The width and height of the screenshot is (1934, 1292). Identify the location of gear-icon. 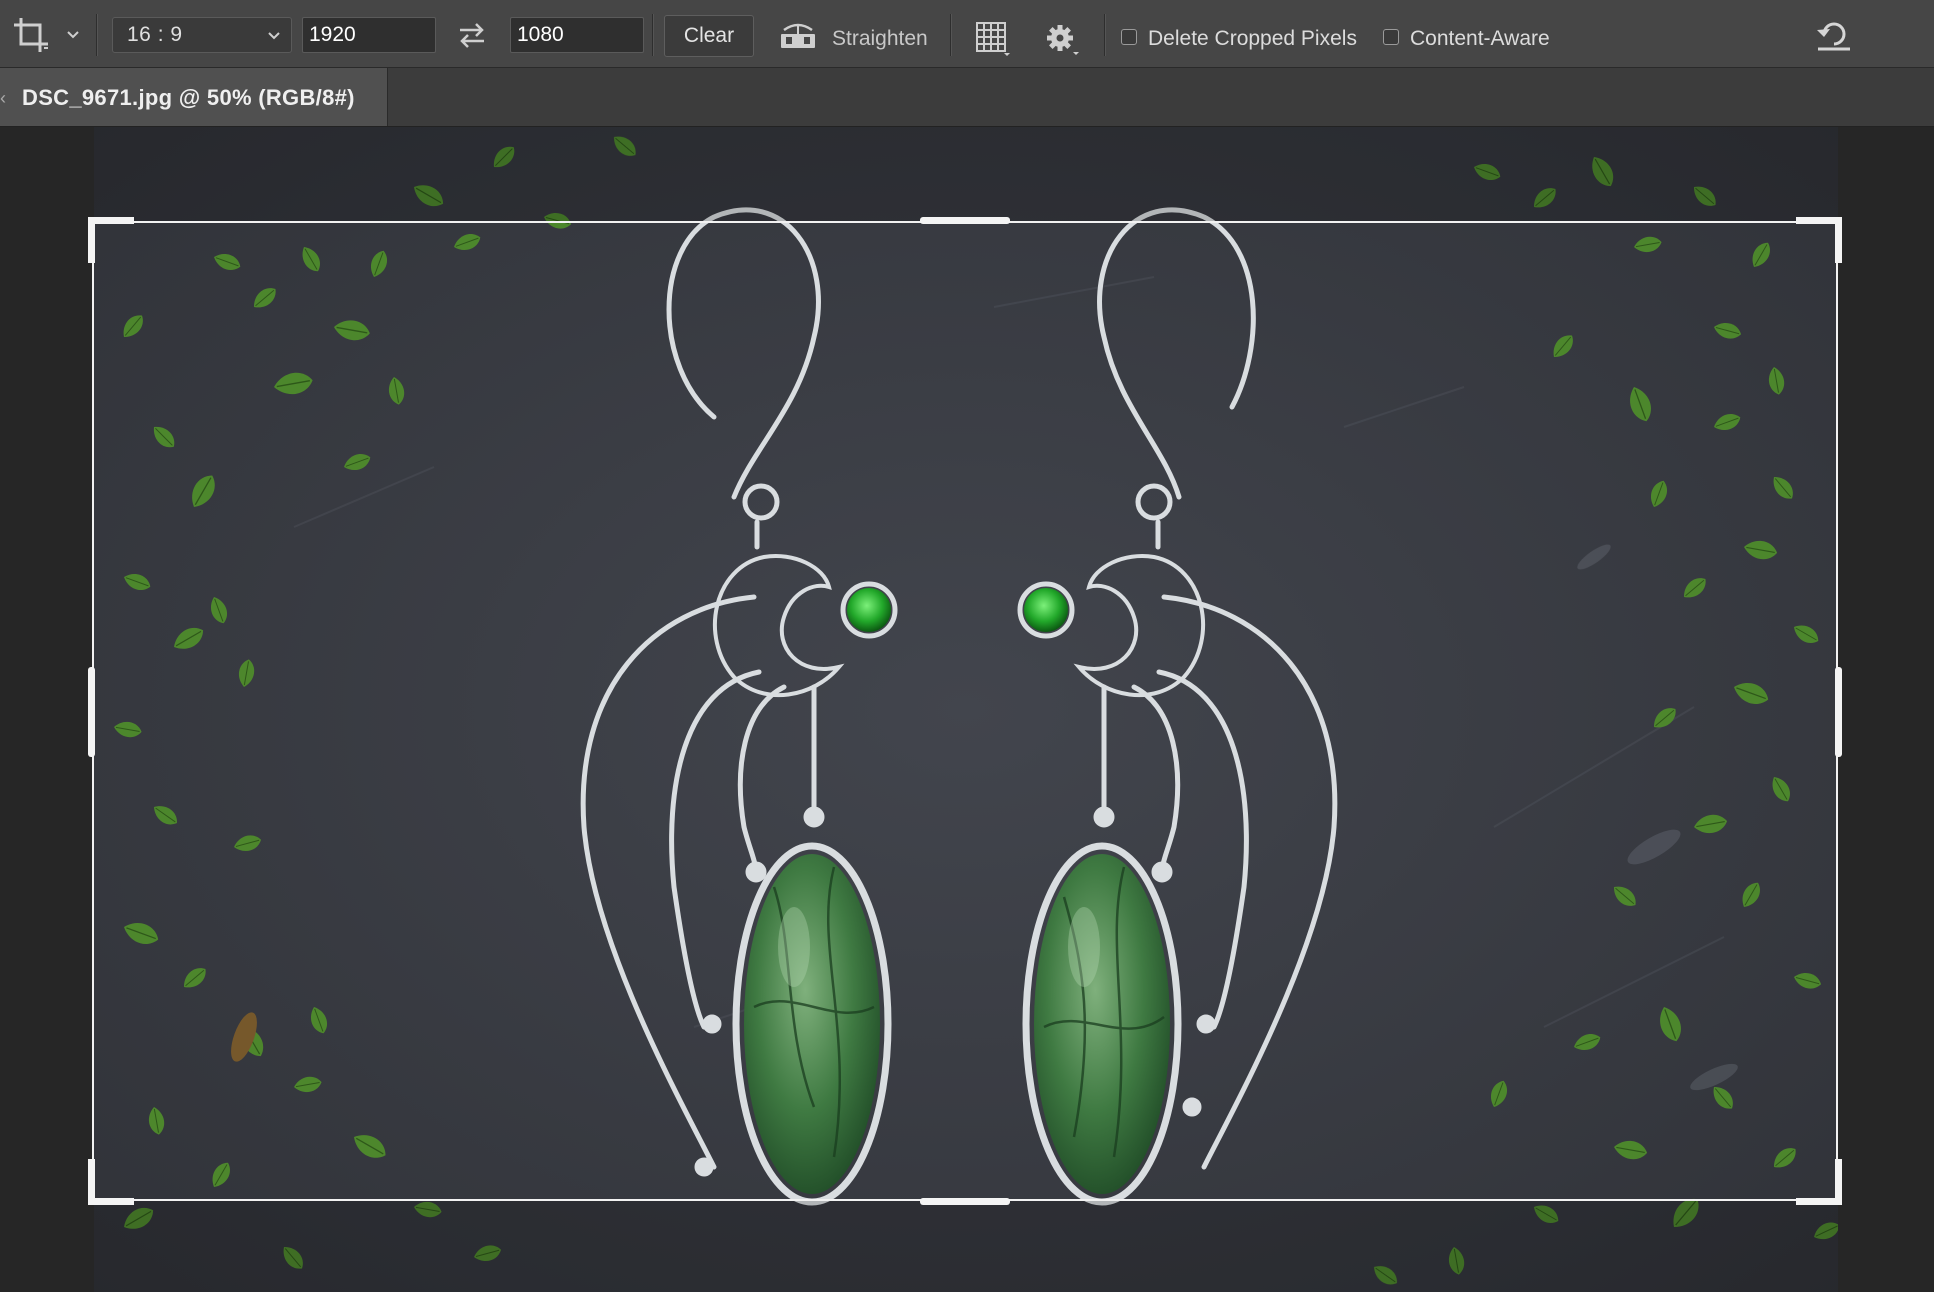
(1062, 39).